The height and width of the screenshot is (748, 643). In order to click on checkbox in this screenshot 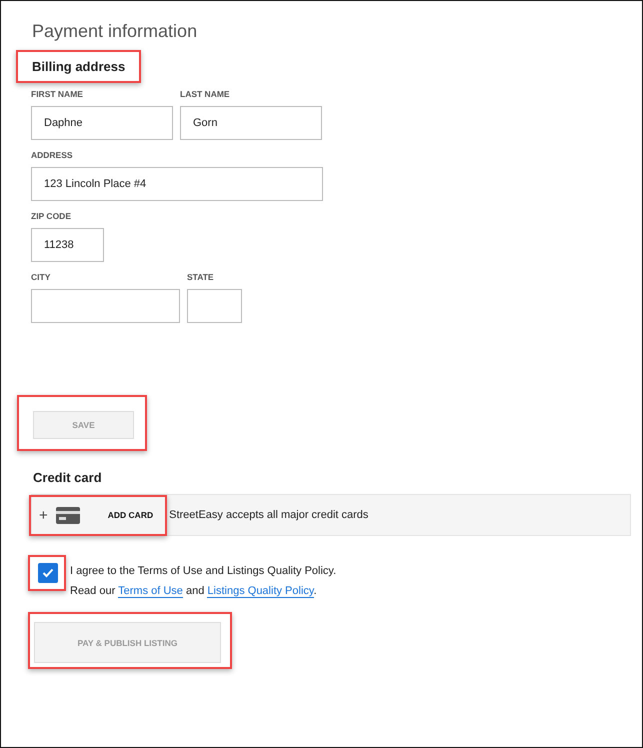, I will do `click(48, 573)`.